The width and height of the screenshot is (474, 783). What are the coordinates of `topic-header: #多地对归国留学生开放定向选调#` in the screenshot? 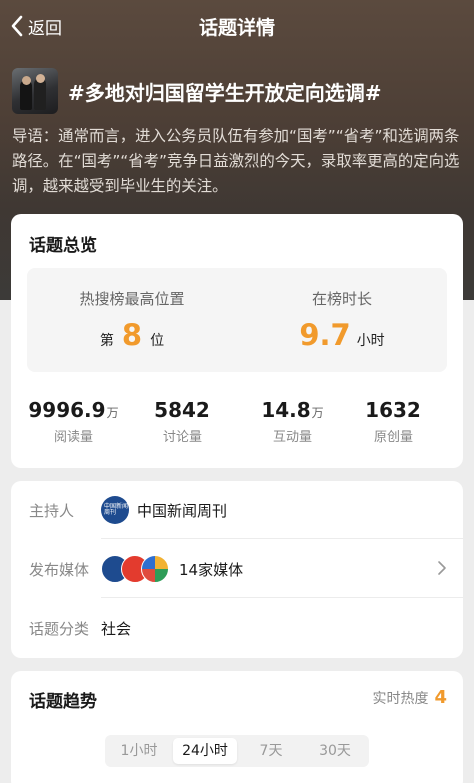 It's located at (237, 91).